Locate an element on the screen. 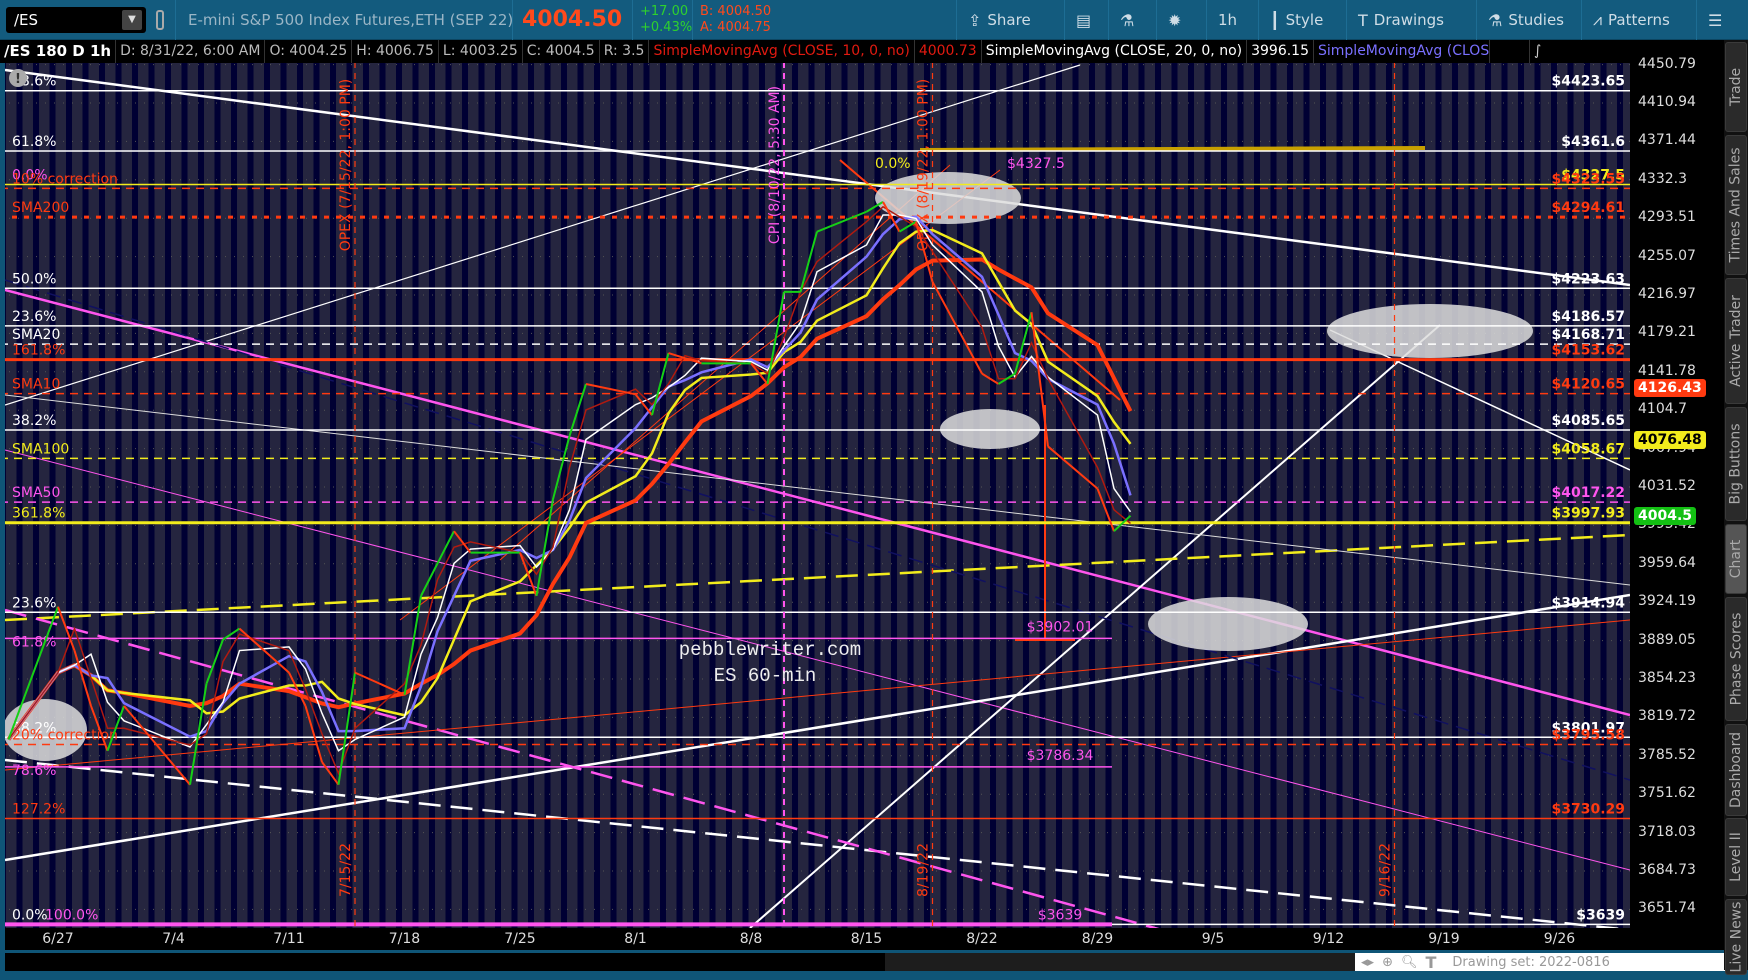 This screenshot has height=980, width=1748. date-tick-label: 8/15 is located at coordinates (866, 939).